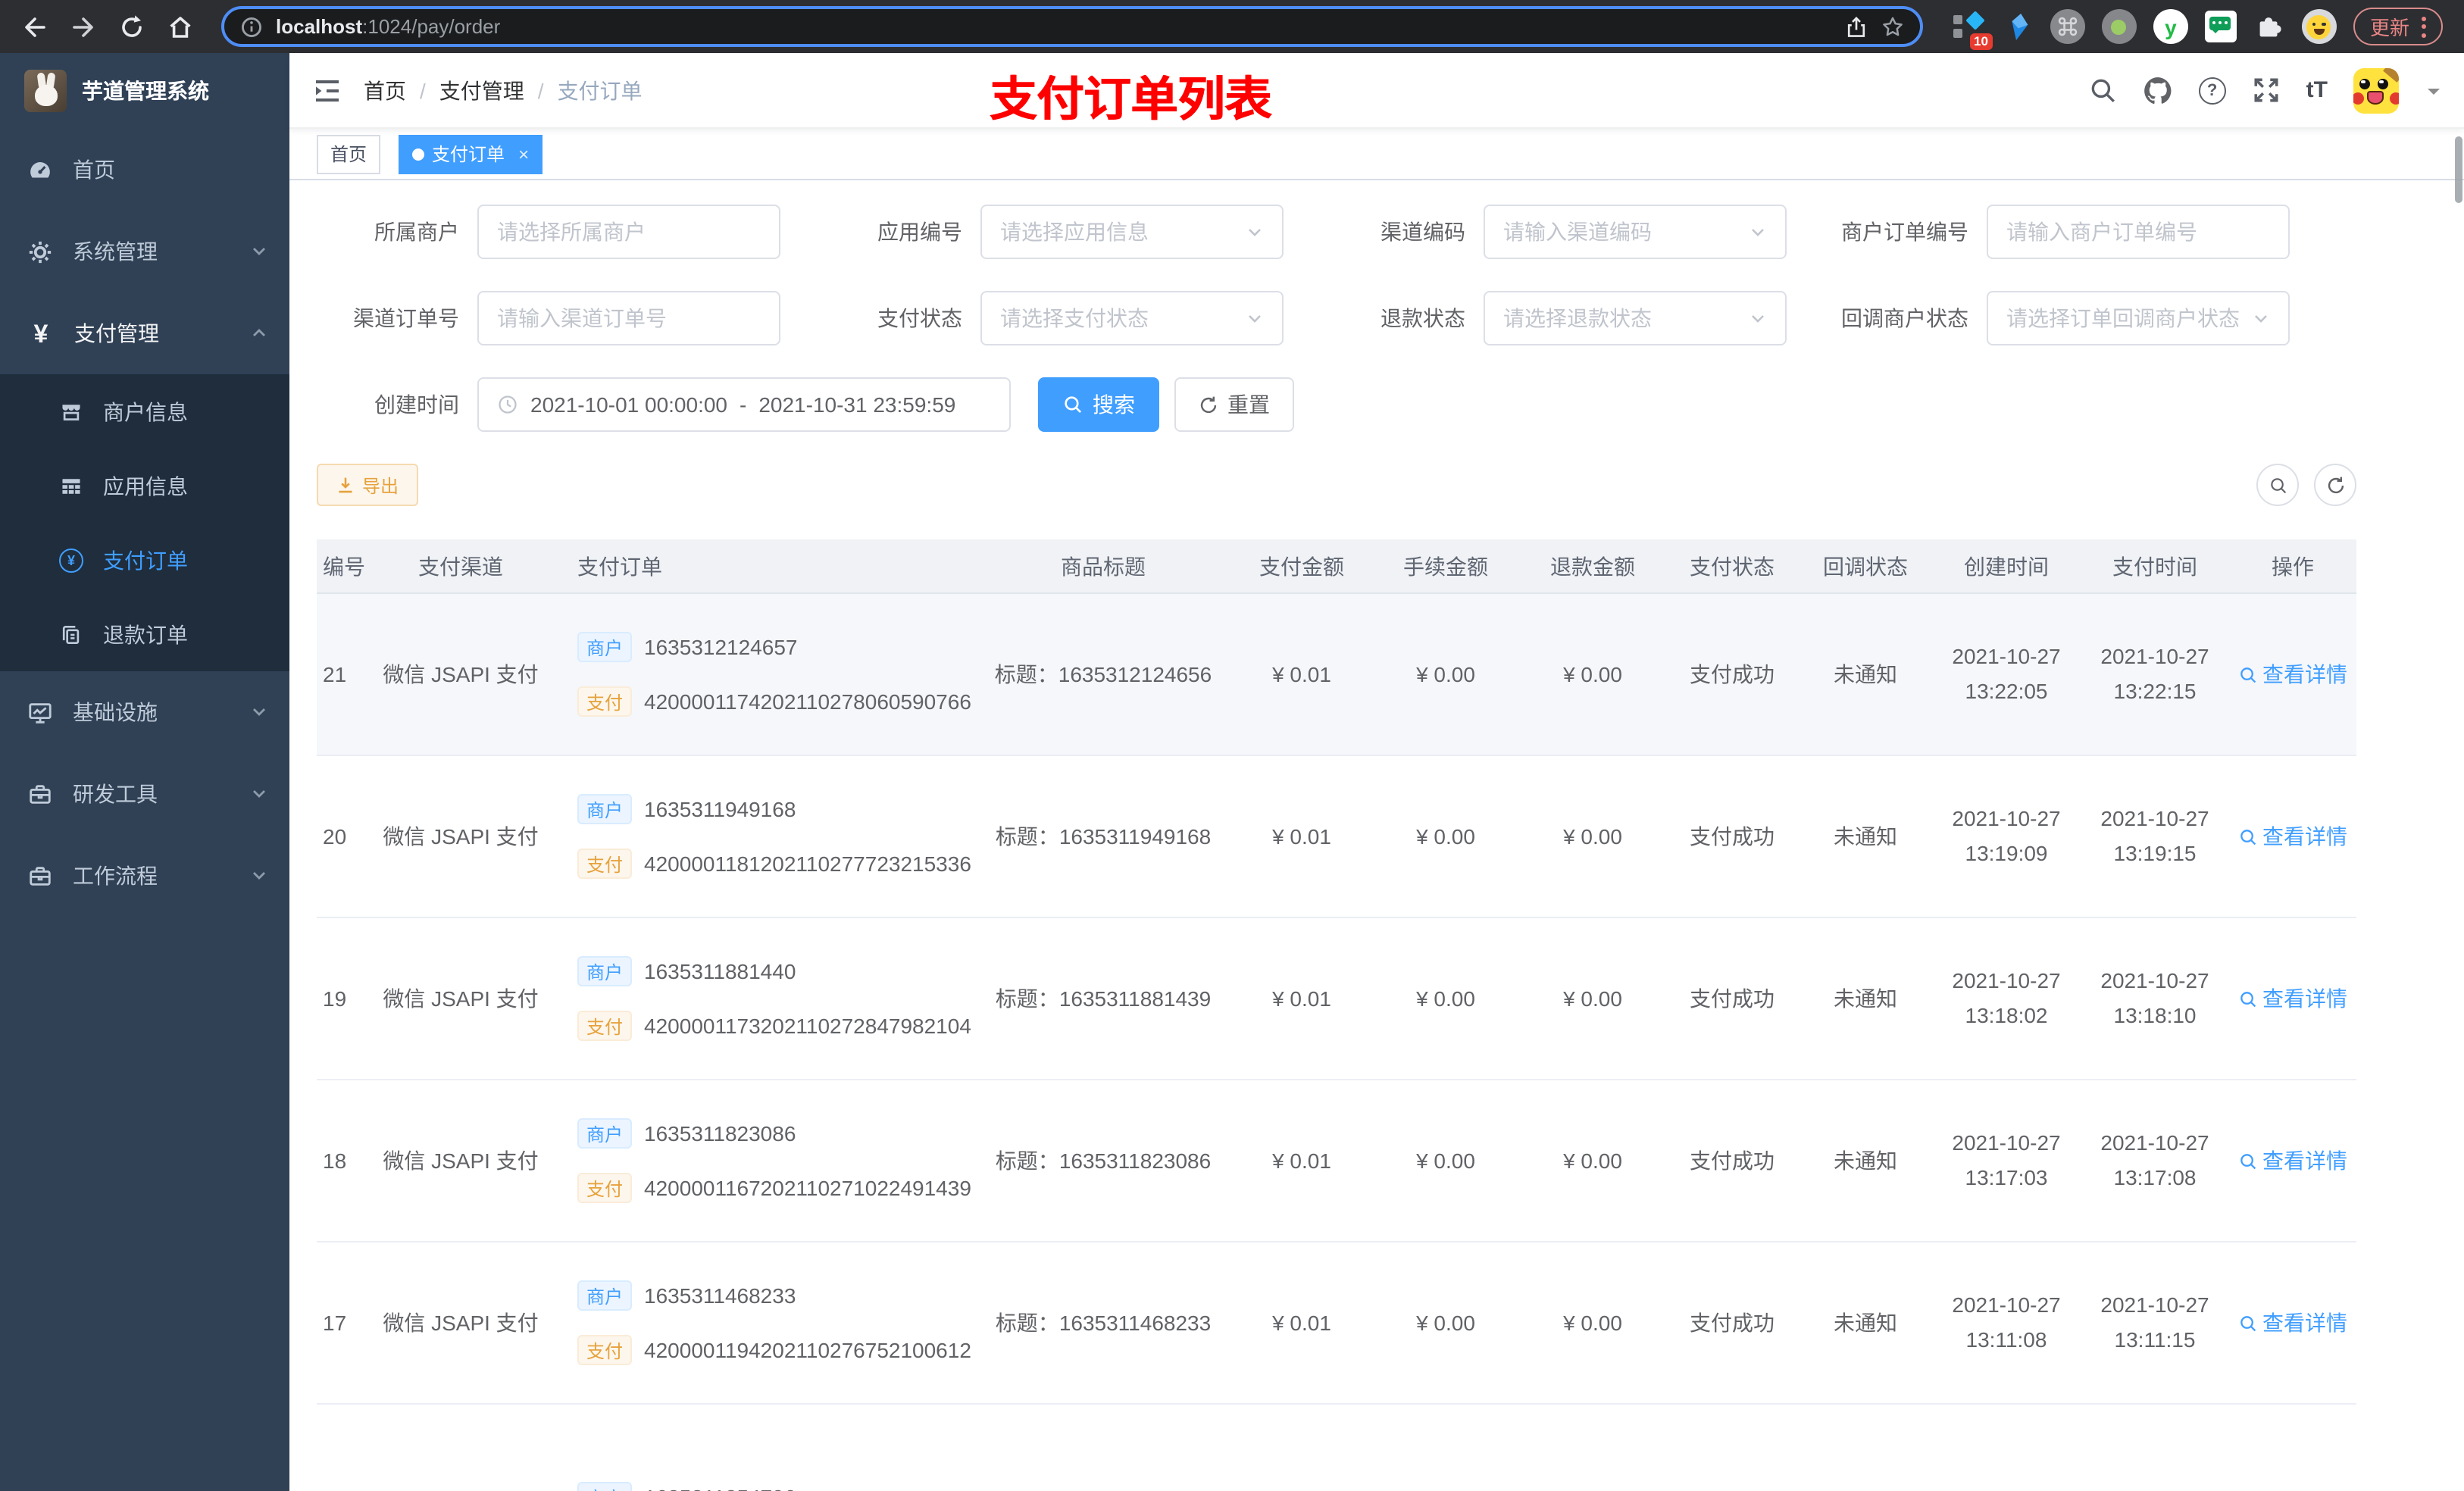  What do you see at coordinates (2138, 232) in the screenshot?
I see `merchant-order-no-input` at bounding box center [2138, 232].